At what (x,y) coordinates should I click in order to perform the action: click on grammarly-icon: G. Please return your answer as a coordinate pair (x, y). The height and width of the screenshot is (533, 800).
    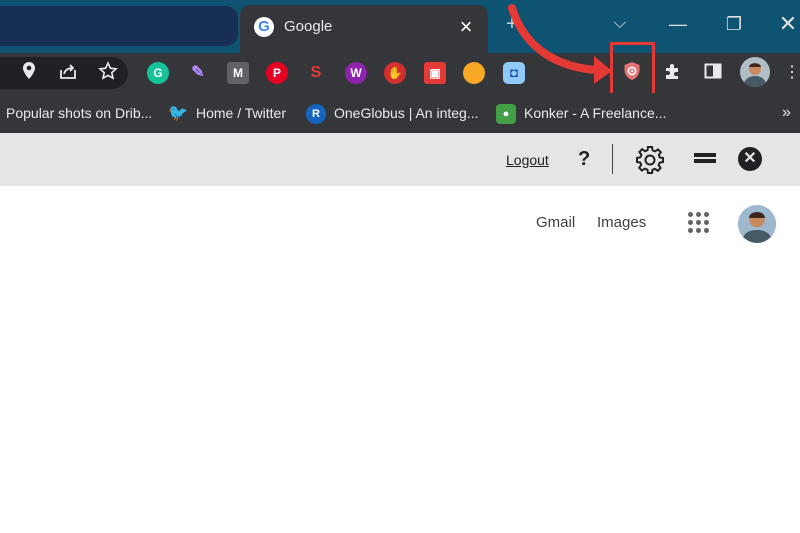
    Looking at the image, I should click on (158, 73).